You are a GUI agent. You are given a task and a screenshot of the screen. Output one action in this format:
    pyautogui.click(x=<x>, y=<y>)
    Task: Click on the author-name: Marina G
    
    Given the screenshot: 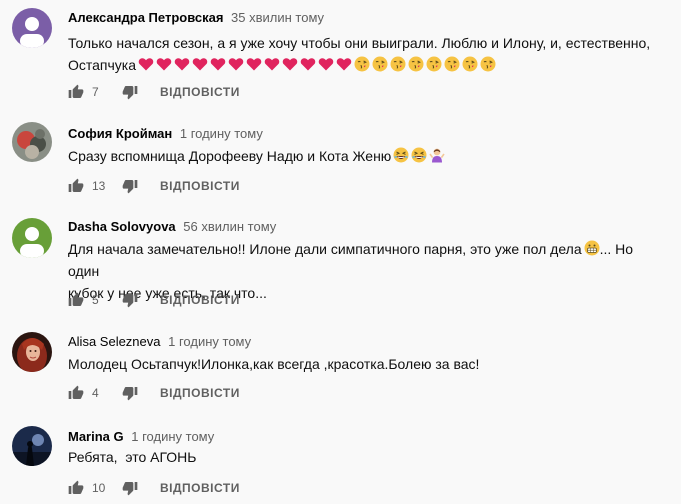 What is the action you would take?
    pyautogui.click(x=96, y=436)
    